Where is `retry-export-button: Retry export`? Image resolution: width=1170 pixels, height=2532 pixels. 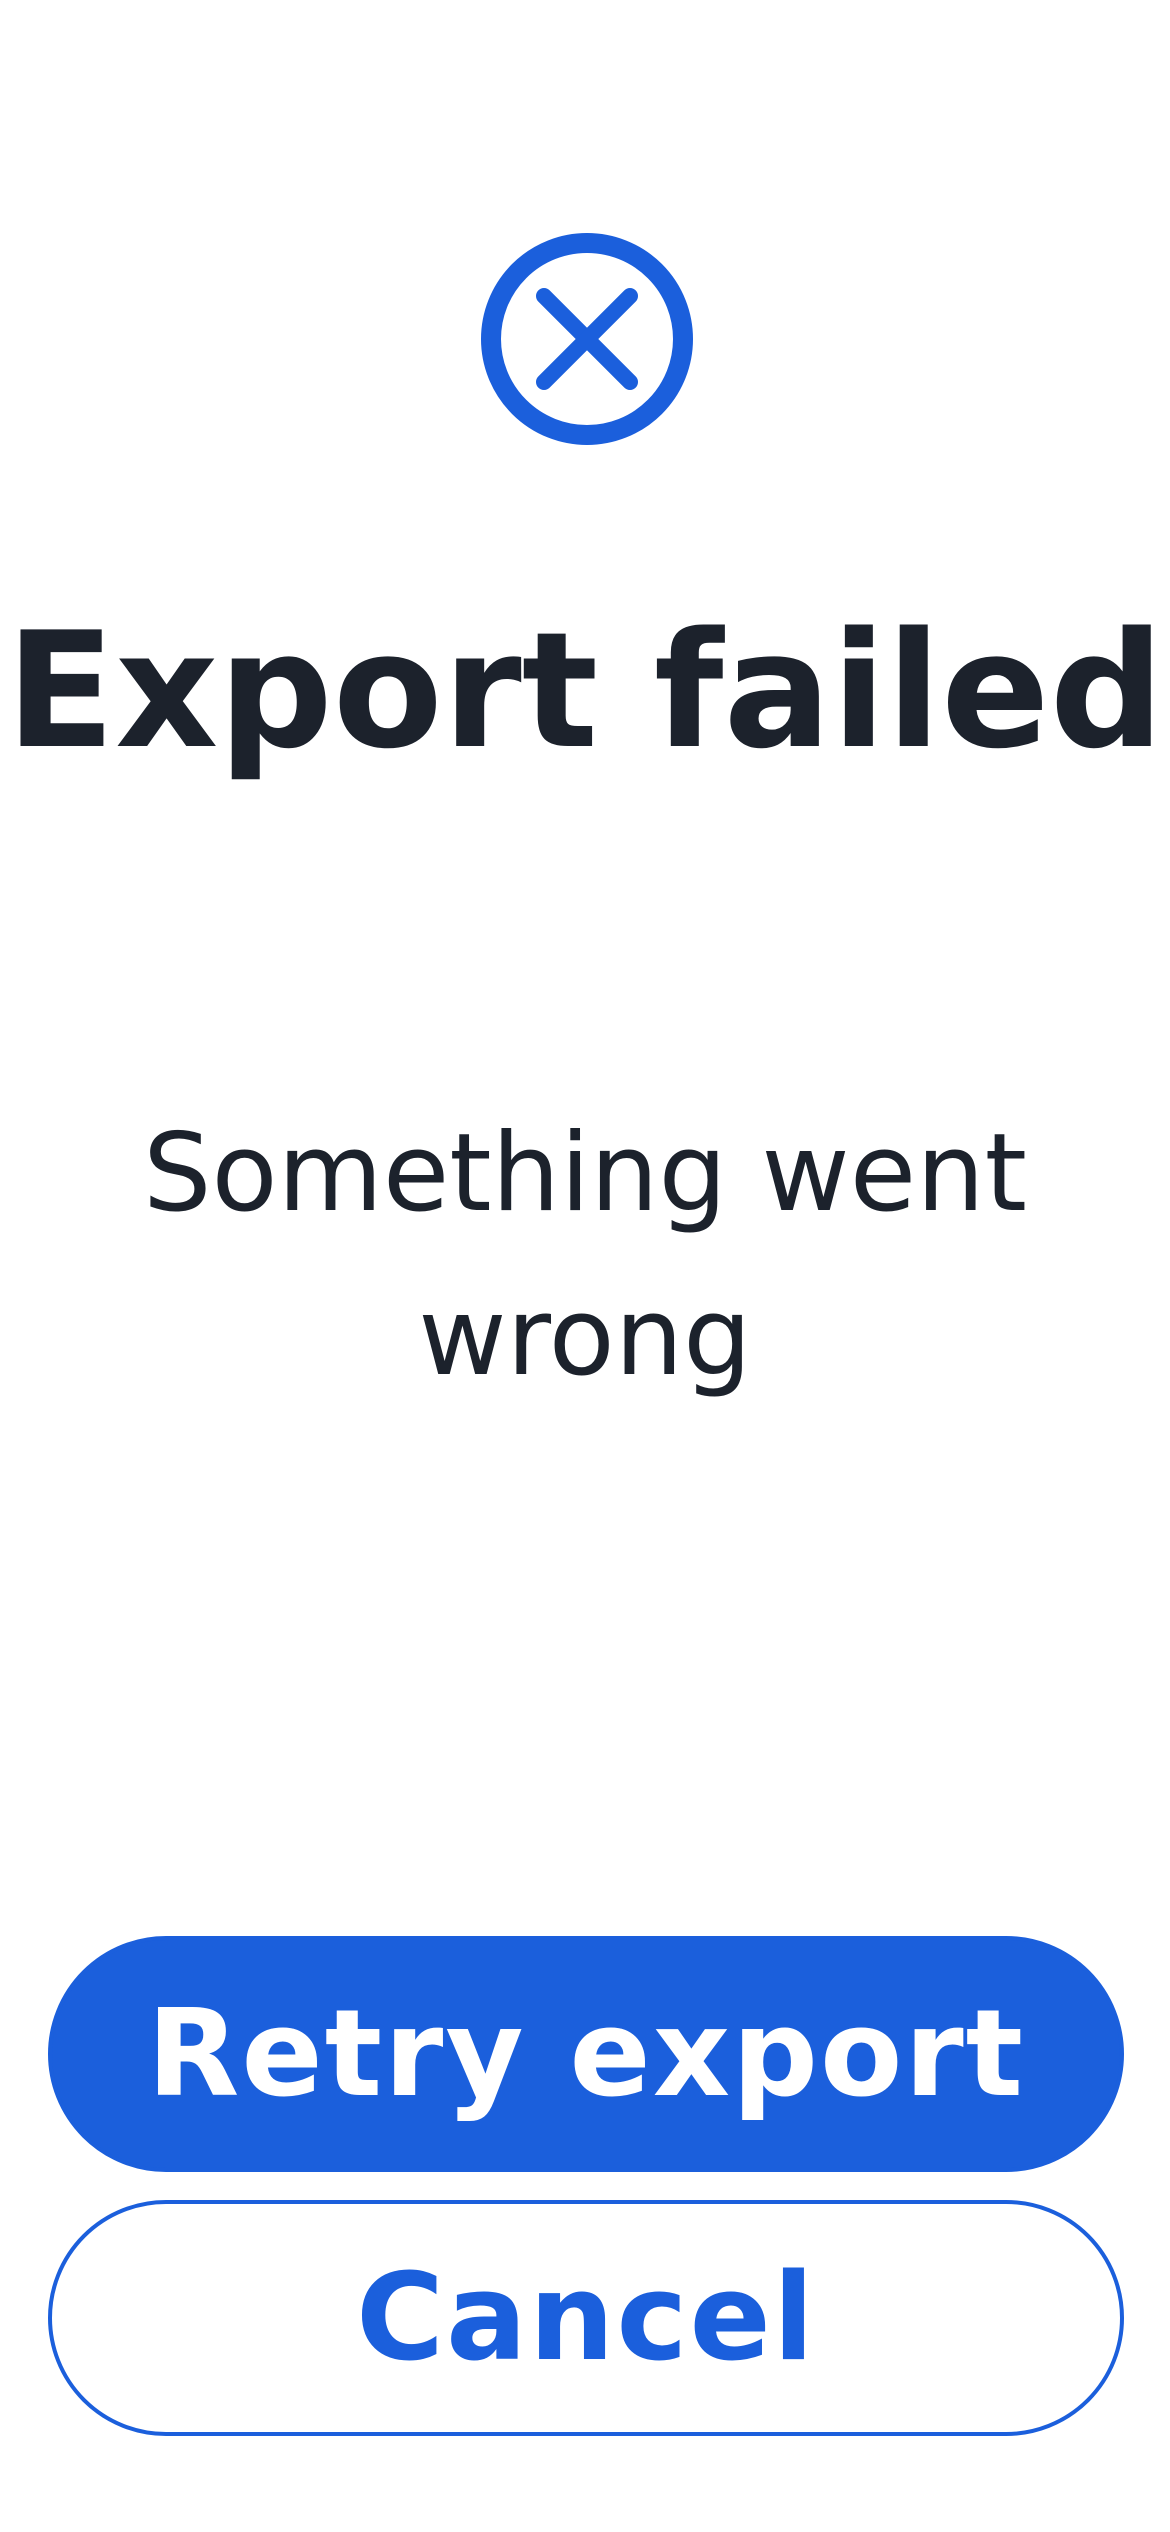
retry-export-button: Retry export is located at coordinates (586, 2054).